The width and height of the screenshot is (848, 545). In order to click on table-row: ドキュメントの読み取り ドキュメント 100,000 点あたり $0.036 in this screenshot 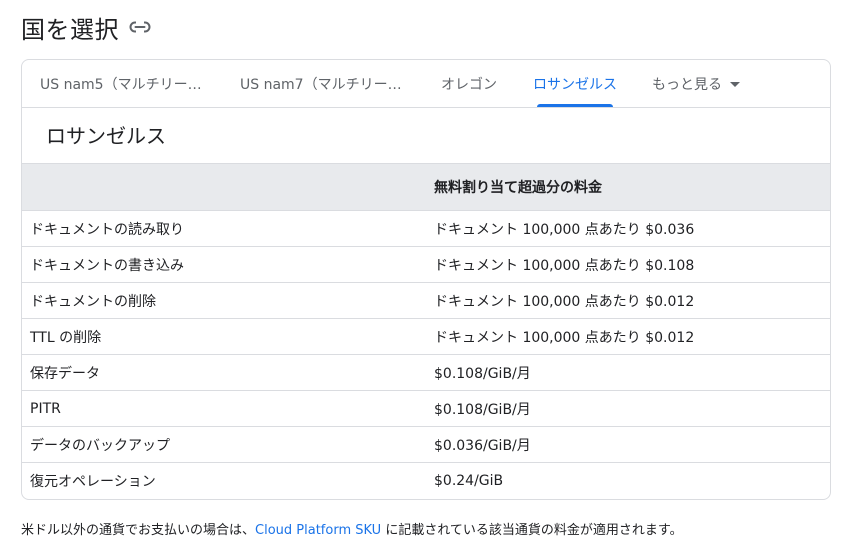, I will do `click(426, 229)`.